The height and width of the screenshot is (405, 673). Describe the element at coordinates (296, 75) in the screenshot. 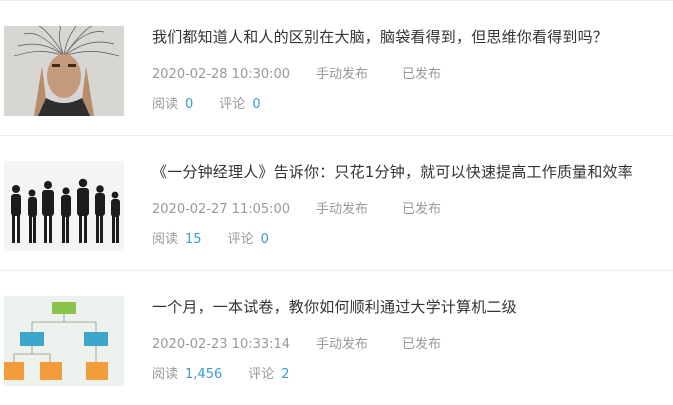

I see `article-meta: 2020-02-28 10:30:00 手动发布 已发布` at that location.